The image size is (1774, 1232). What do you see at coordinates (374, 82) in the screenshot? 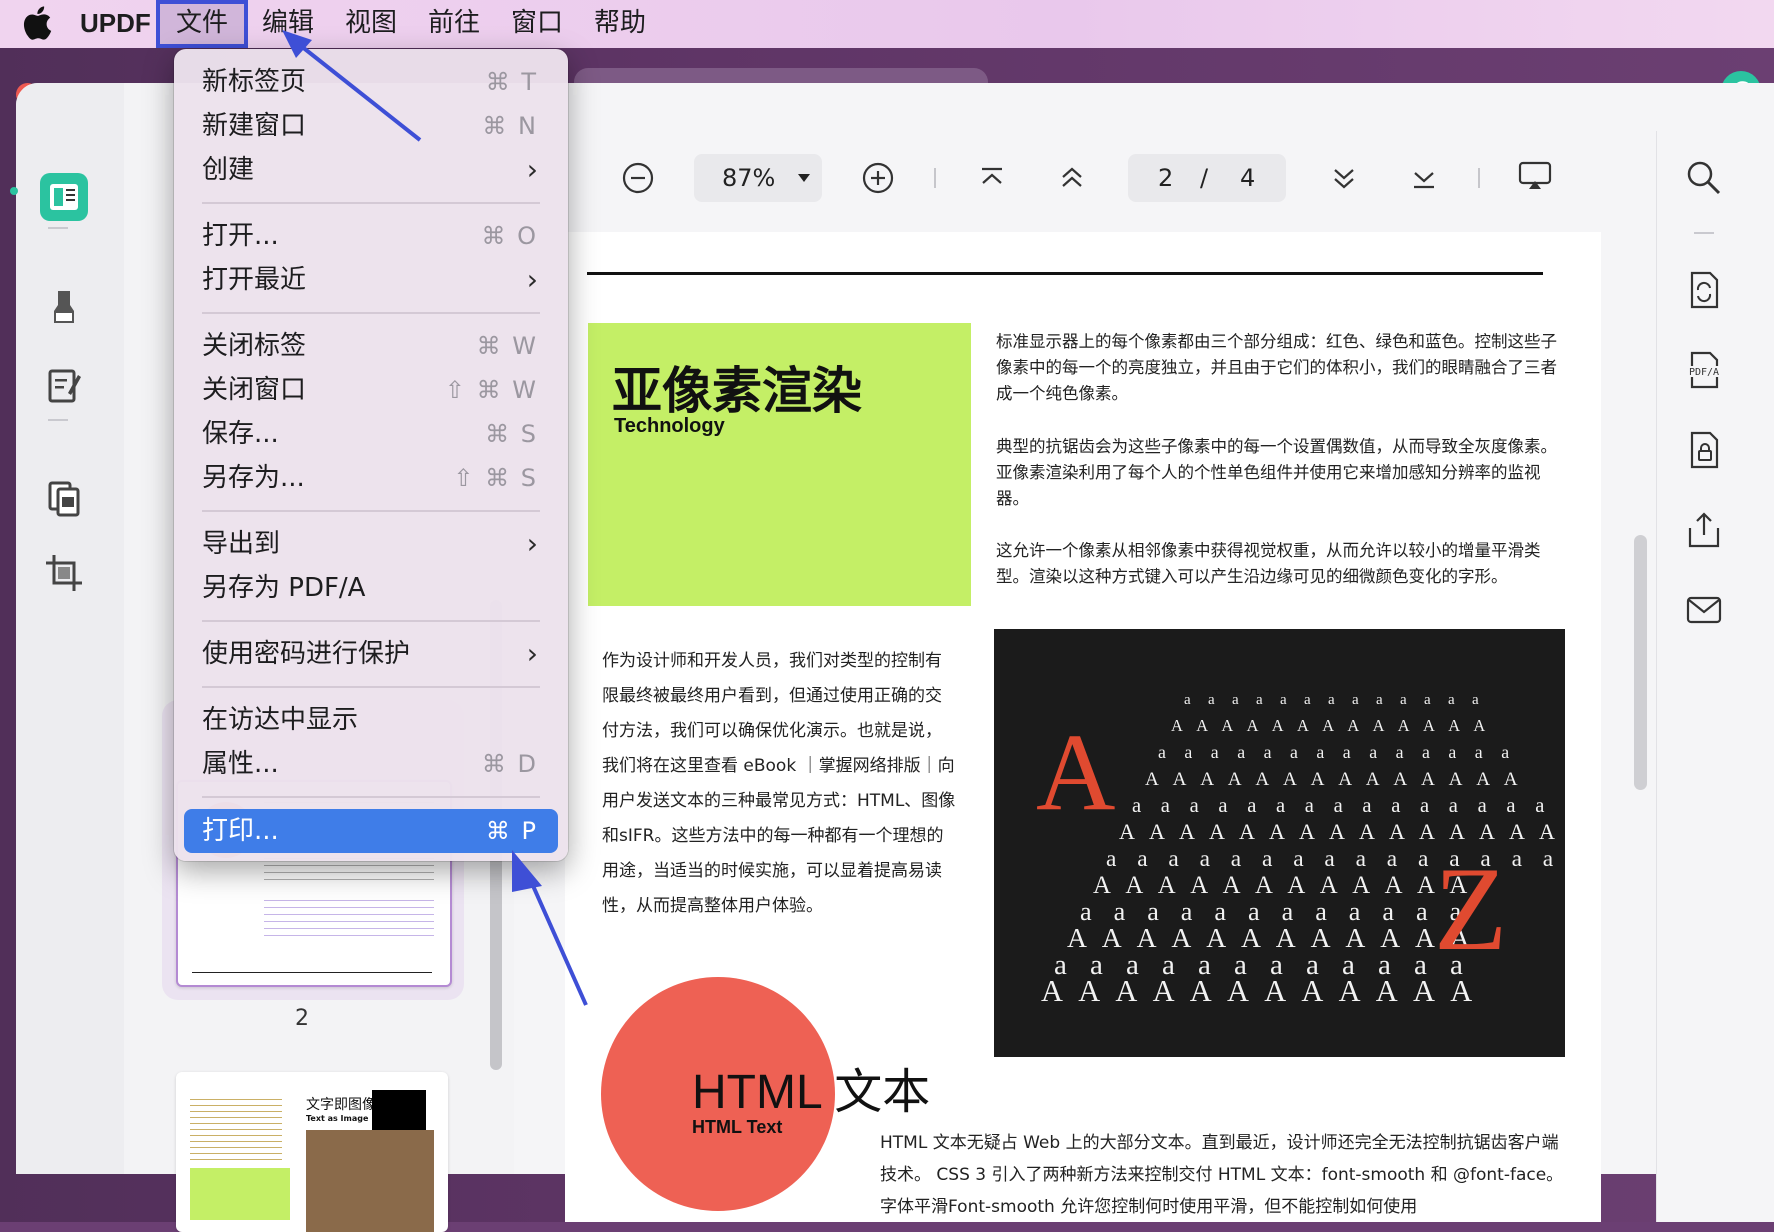
I see `menu-item-new-tab: 新标签页 ⌘ T` at bounding box center [374, 82].